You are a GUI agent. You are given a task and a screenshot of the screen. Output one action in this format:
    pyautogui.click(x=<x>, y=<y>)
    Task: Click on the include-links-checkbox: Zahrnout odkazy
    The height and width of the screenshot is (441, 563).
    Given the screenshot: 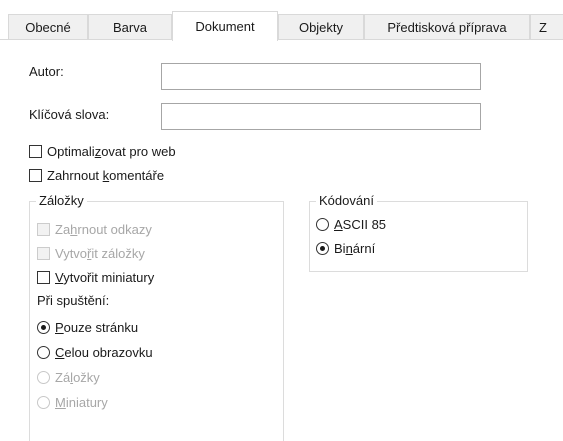 What is the action you would take?
    pyautogui.click(x=94, y=229)
    